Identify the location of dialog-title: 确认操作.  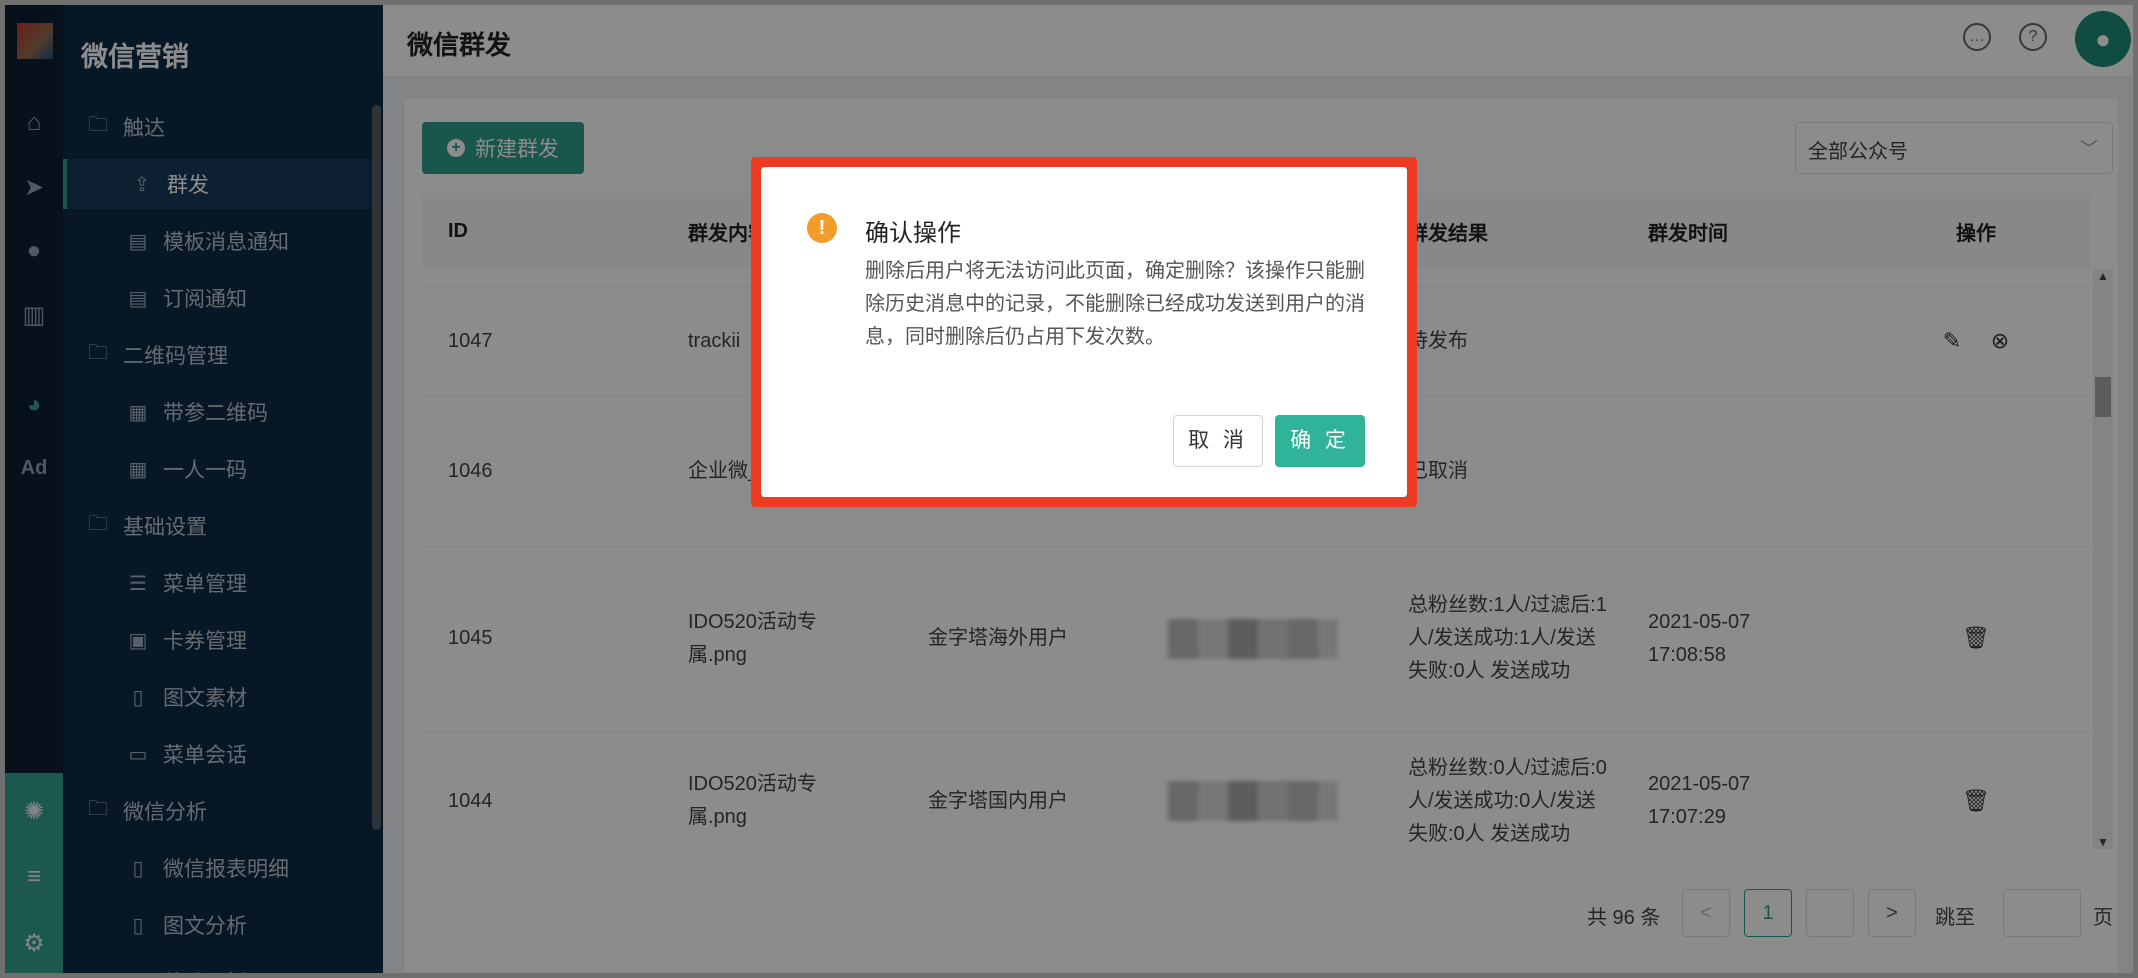
(913, 233).